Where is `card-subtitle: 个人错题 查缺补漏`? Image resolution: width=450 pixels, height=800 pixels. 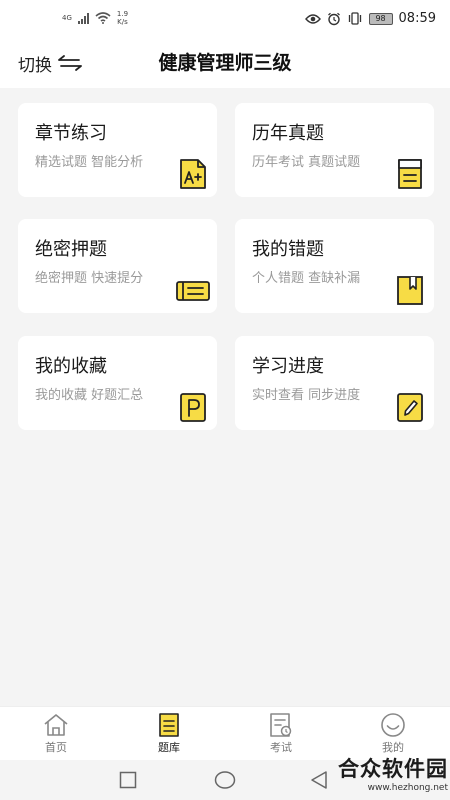
card-subtitle: 个人错题 查缺补漏 is located at coordinates (306, 278).